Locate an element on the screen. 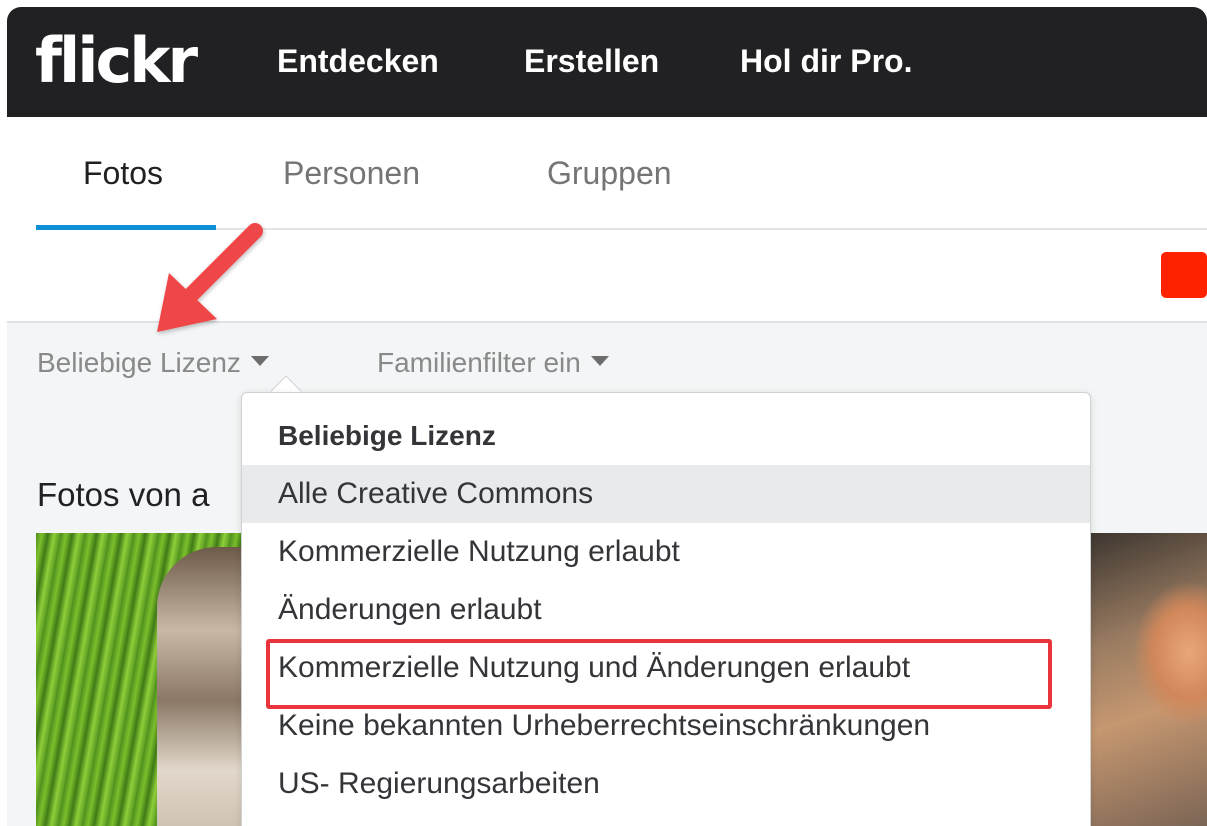 The width and height of the screenshot is (1207, 826). license-option-commercial: Kommerzielle Nutzung erlaubt is located at coordinates (666, 552).